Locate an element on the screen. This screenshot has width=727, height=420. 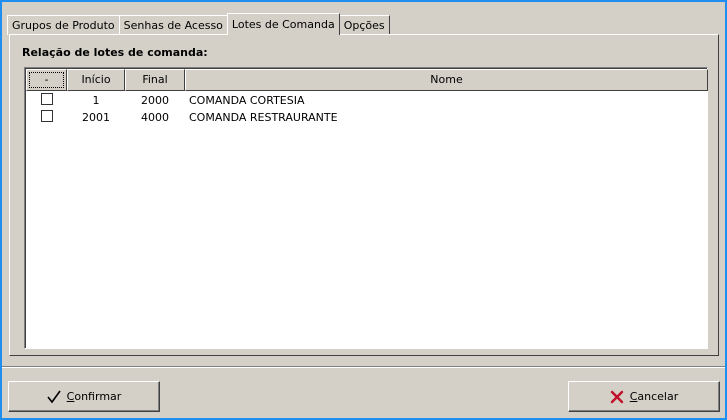
cancel-button: Cancelar is located at coordinates (644, 396).